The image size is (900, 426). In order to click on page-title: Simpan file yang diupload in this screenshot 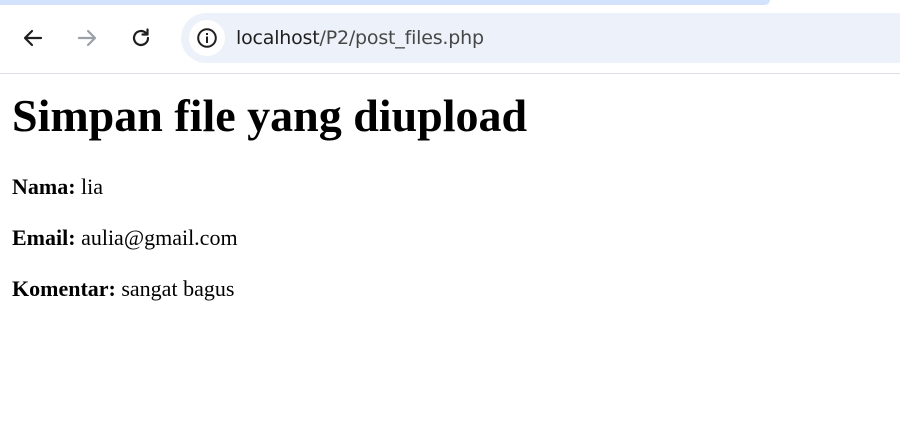, I will do `click(270, 115)`.